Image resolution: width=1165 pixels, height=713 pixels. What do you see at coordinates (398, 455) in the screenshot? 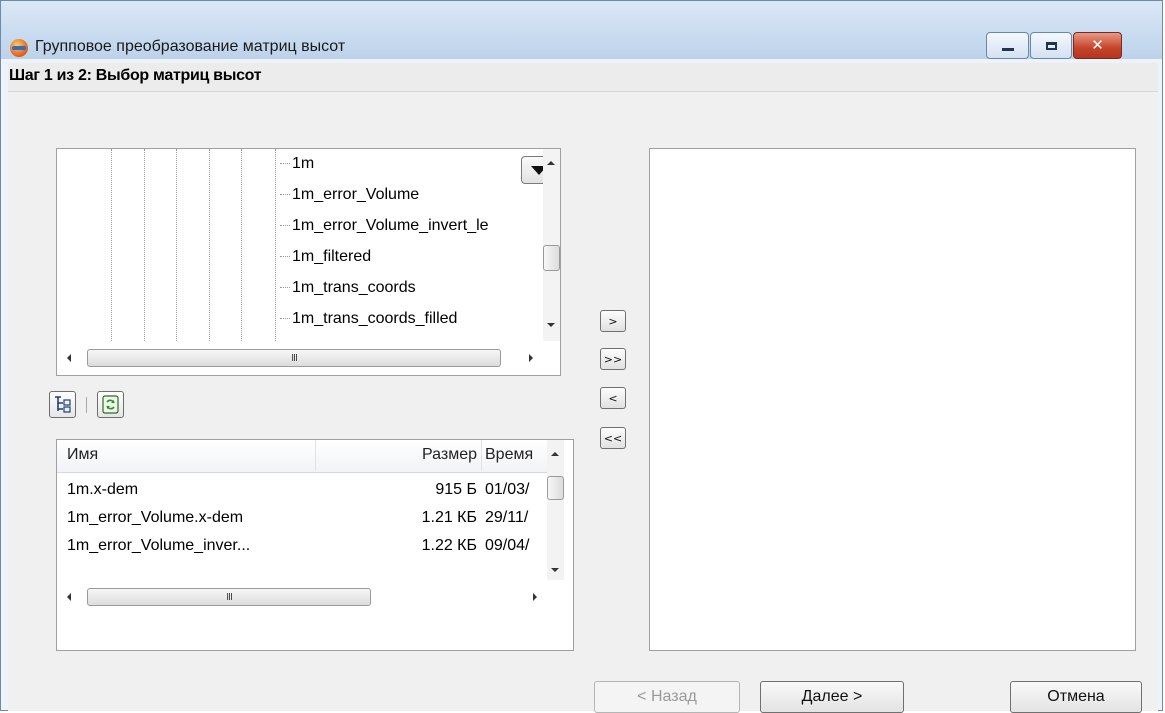
I see `column-header-size: Размер` at bounding box center [398, 455].